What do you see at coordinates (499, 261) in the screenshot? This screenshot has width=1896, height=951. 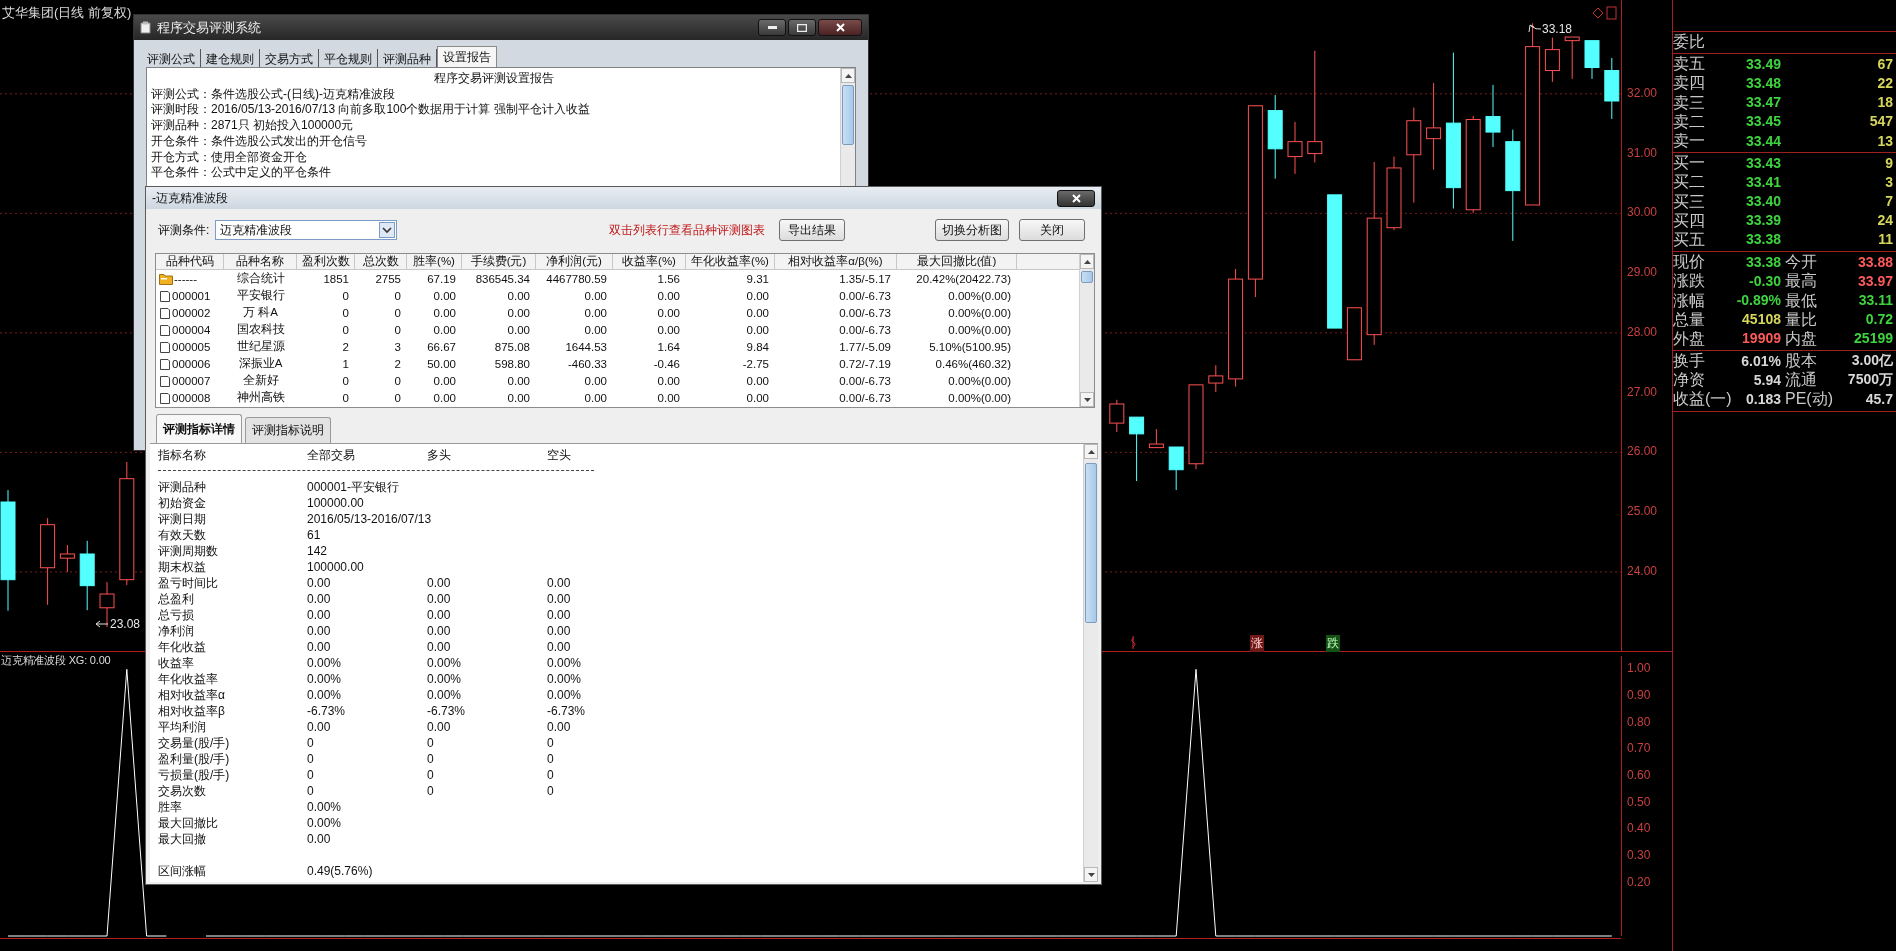 I see `column-header: 手续费(元)` at bounding box center [499, 261].